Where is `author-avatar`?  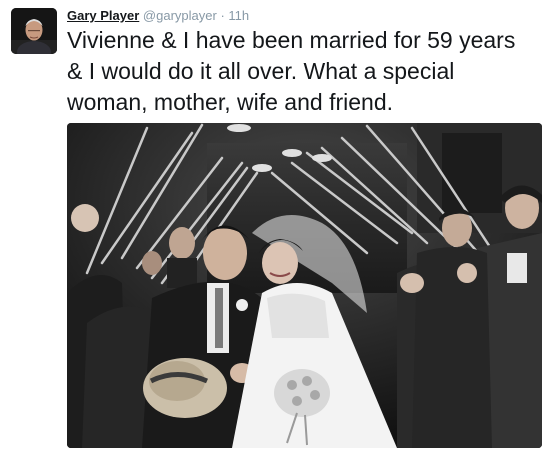
author-avatar is located at coordinates (34, 31).